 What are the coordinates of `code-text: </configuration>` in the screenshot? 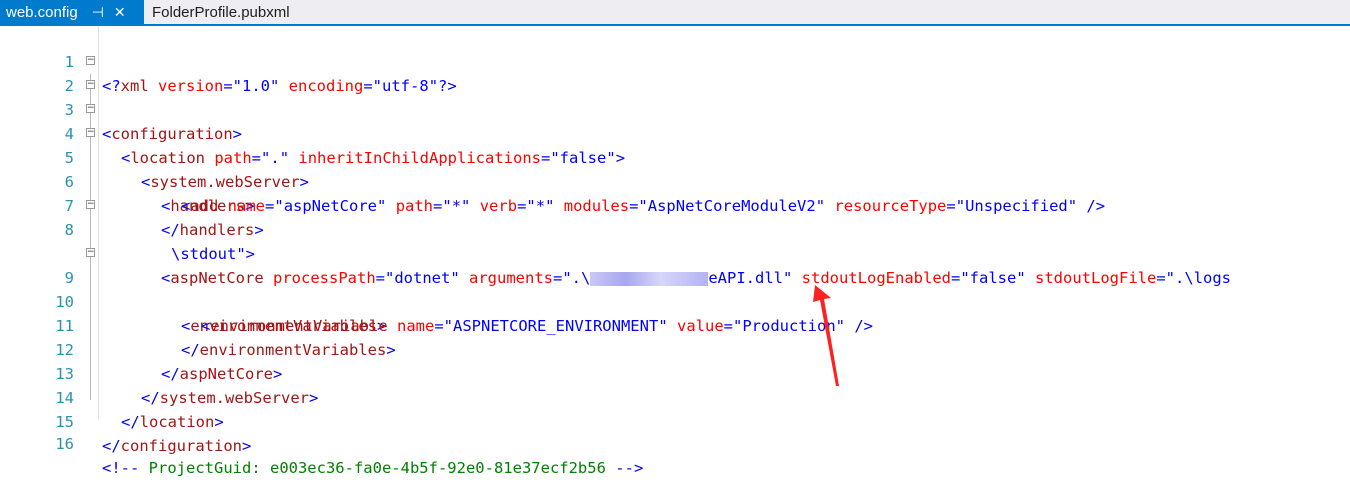 It's located at (177, 446).